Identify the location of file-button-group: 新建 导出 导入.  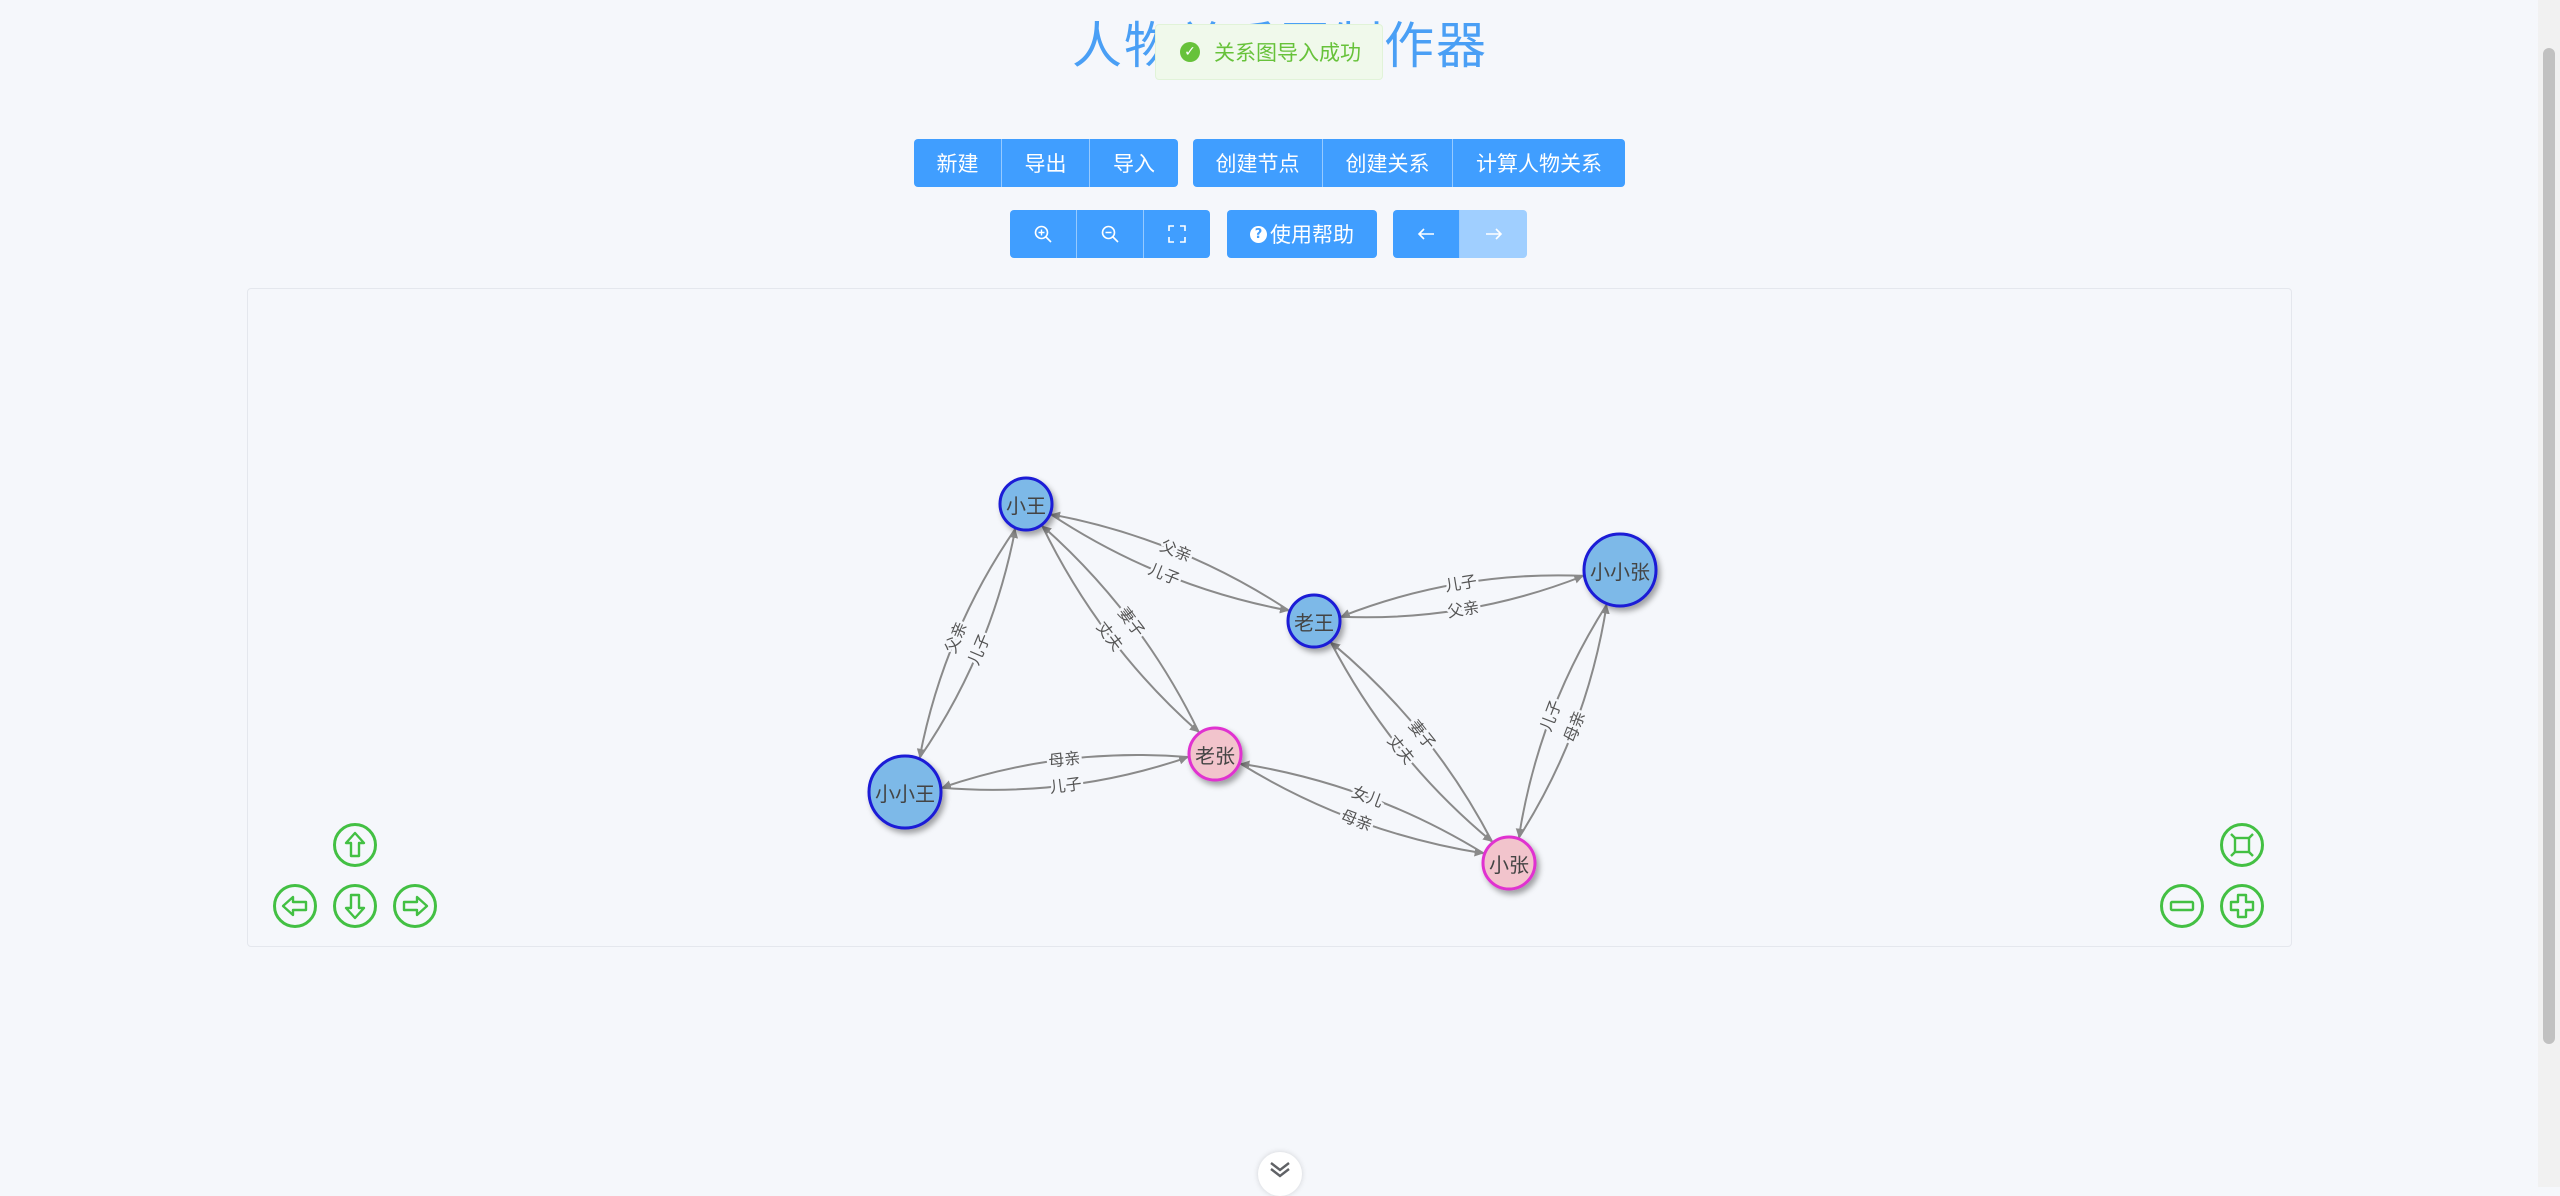
(1046, 163).